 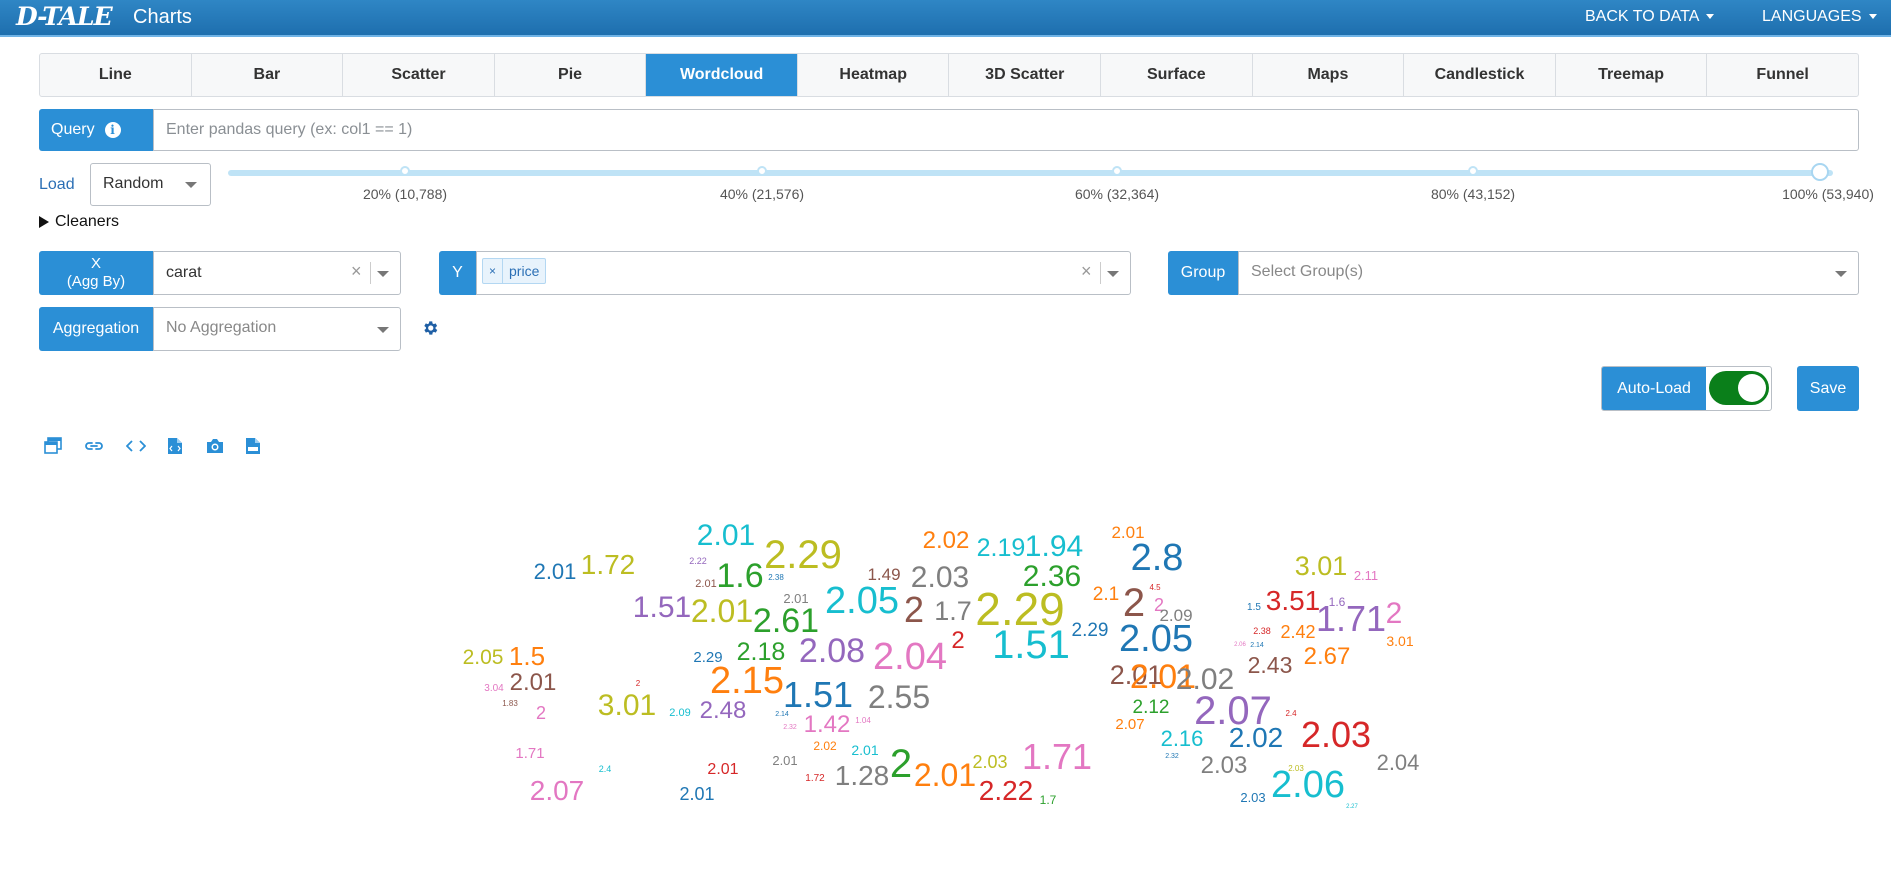 I want to click on gear-icon, so click(x=430, y=328).